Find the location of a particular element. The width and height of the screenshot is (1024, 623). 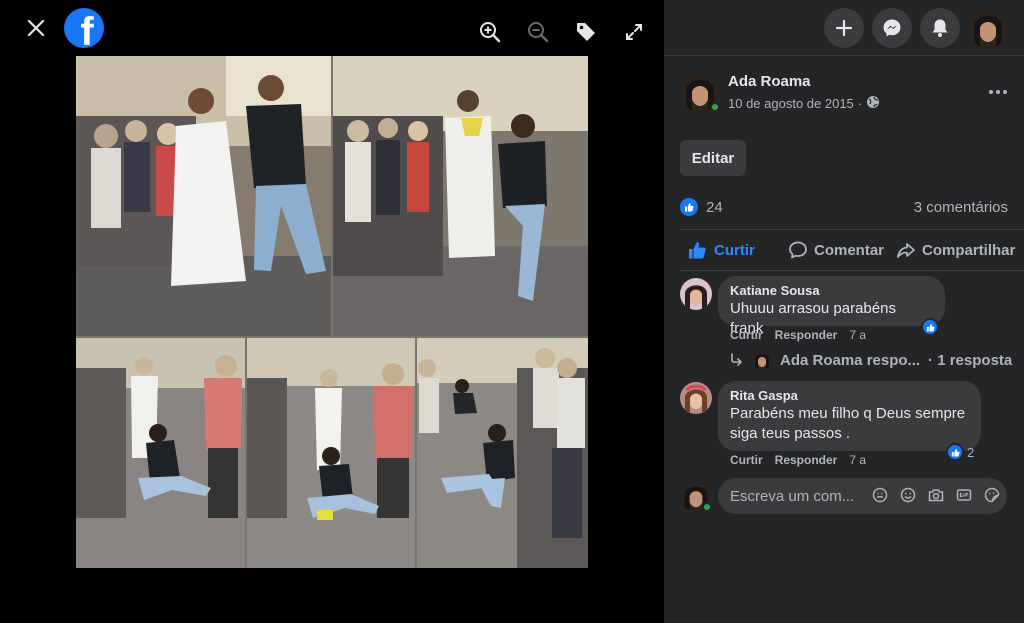

gif-icon is located at coordinates (964, 495).